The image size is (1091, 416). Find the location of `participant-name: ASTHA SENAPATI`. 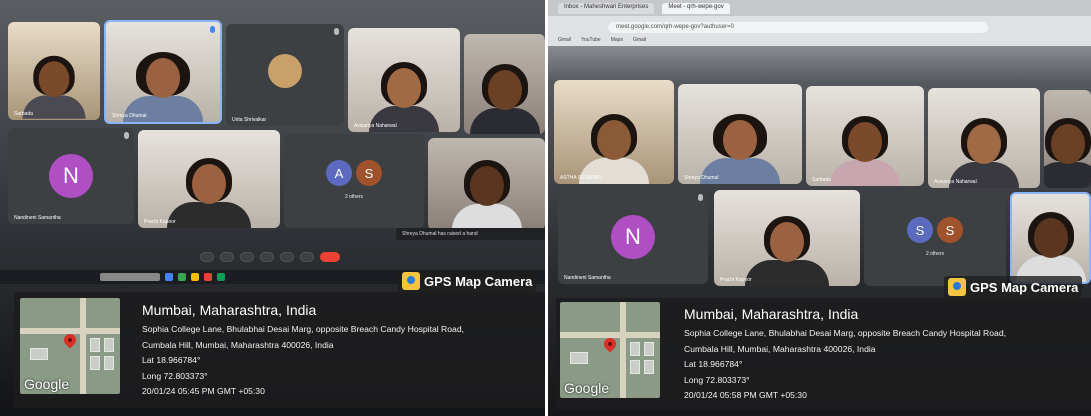

participant-name: ASTHA SENAPATI is located at coordinates (581, 178).